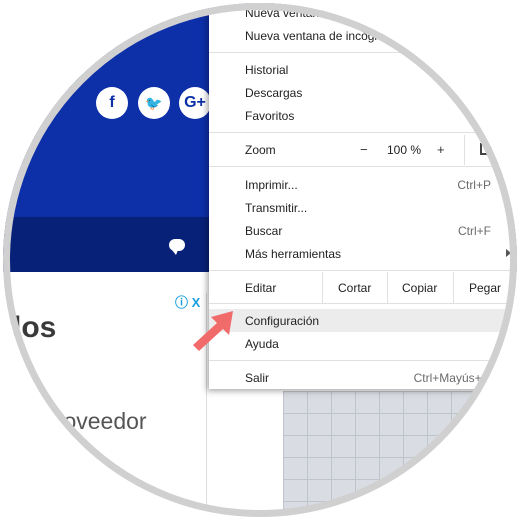  Describe the element at coordinates (363, 13) in the screenshot. I see `menu-item-new-window: Nueva ventana` at that location.